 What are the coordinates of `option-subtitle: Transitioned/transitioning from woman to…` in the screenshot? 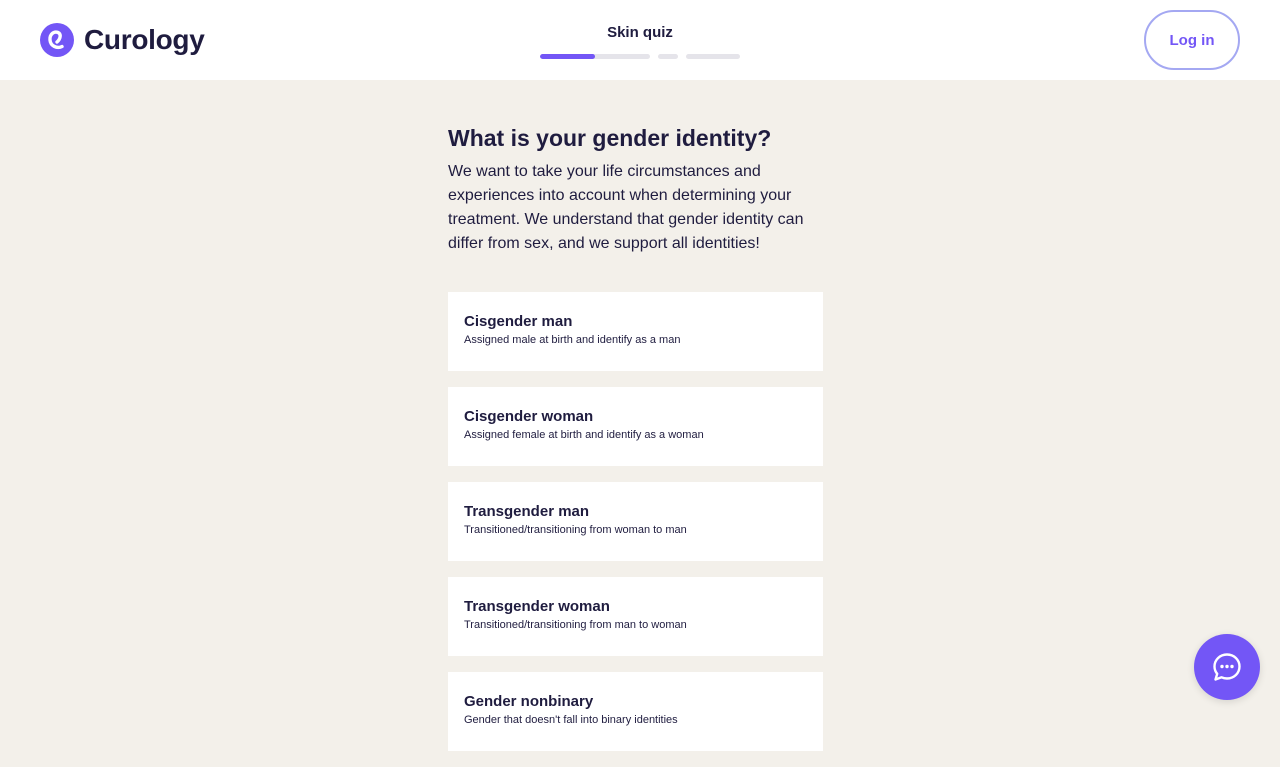 It's located at (575, 530).